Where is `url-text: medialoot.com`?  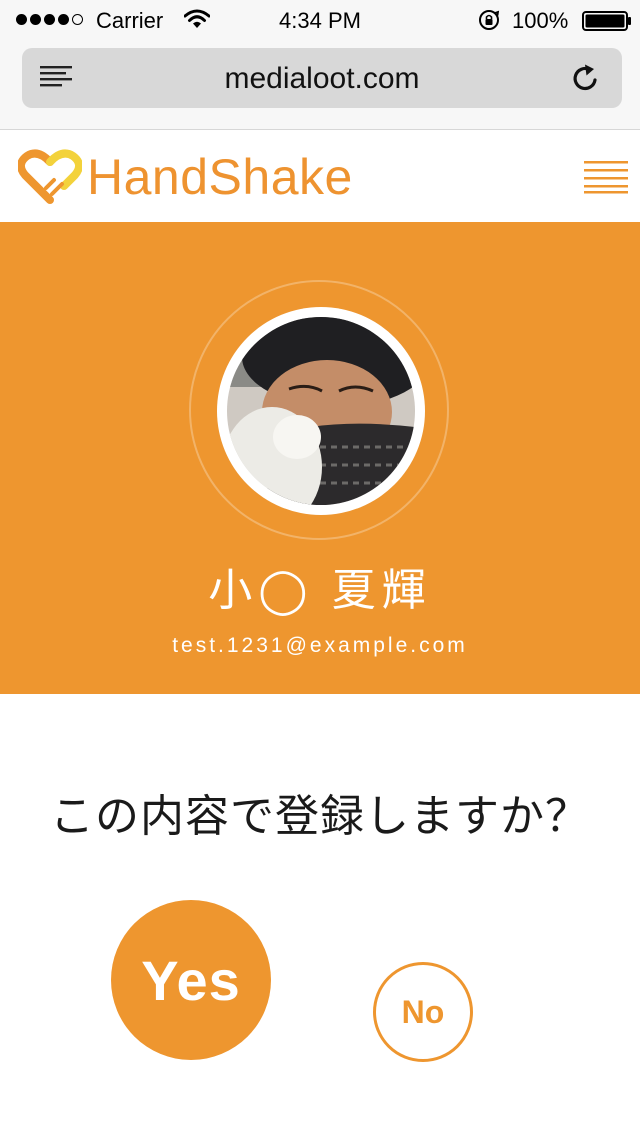
url-text: medialoot.com is located at coordinates (322, 79).